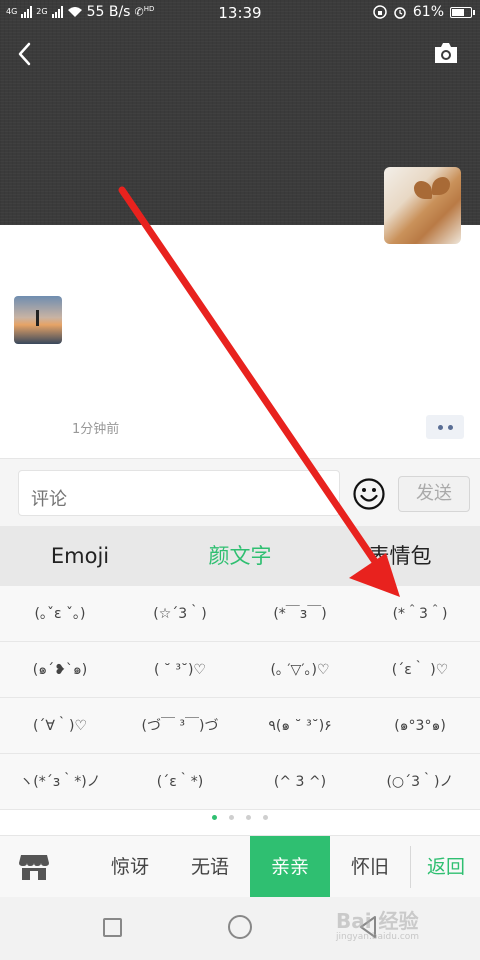 The image size is (480, 960). What do you see at coordinates (180, 614) in the screenshot?
I see `kaomoji-item: (☆´3｀)` at bounding box center [180, 614].